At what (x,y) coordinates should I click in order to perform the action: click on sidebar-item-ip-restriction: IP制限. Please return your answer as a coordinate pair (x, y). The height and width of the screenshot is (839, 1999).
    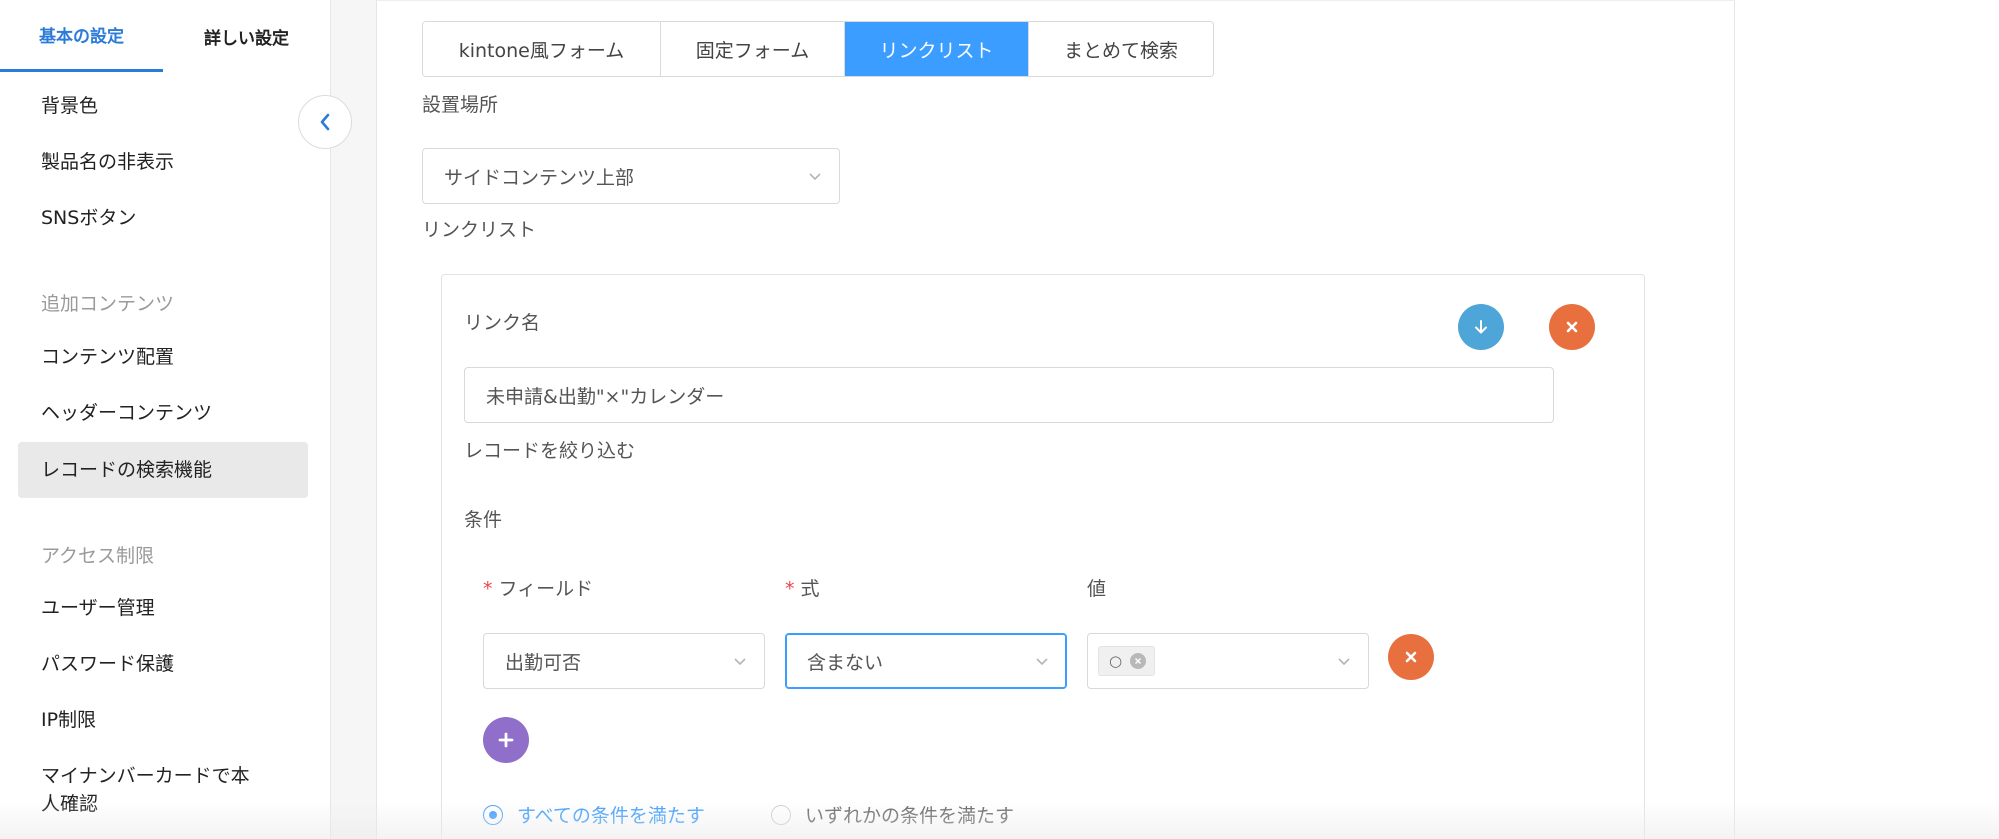
    Looking at the image, I should click on (68, 720).